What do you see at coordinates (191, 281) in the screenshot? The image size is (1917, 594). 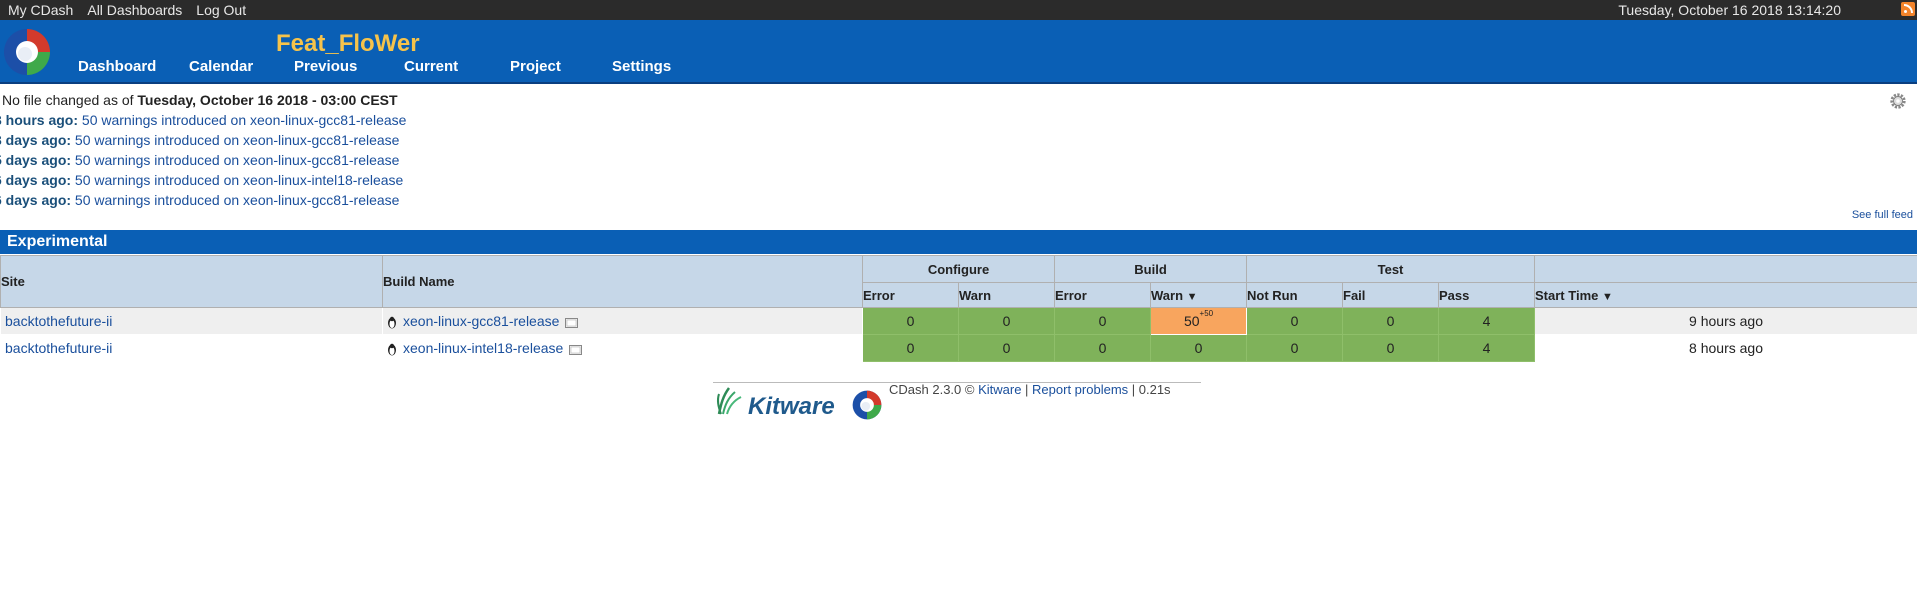 I see `col-site: Site` at bounding box center [191, 281].